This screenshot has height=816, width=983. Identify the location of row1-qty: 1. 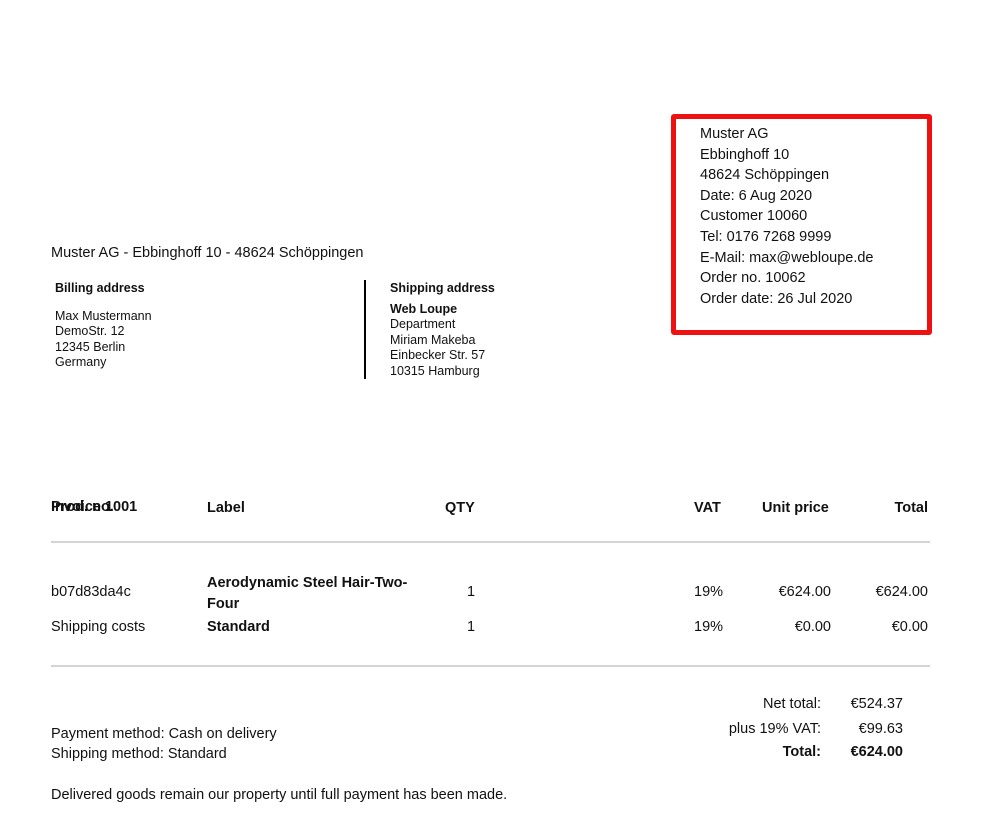
(471, 592).